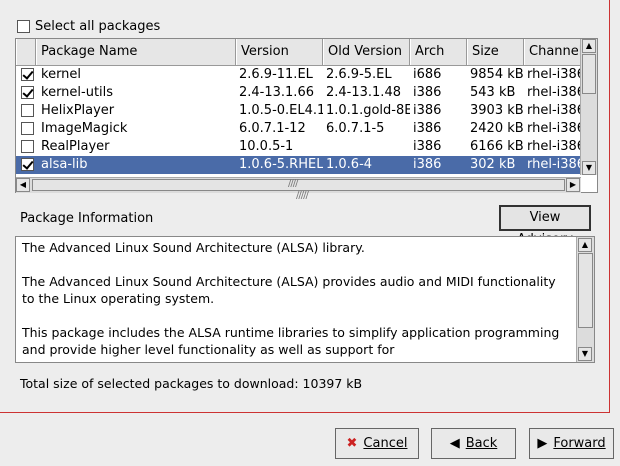 The width and height of the screenshot is (620, 466). Describe the element at coordinates (359, 74) in the screenshot. I see `package-old-version: 2.6.9-5.EL` at that location.